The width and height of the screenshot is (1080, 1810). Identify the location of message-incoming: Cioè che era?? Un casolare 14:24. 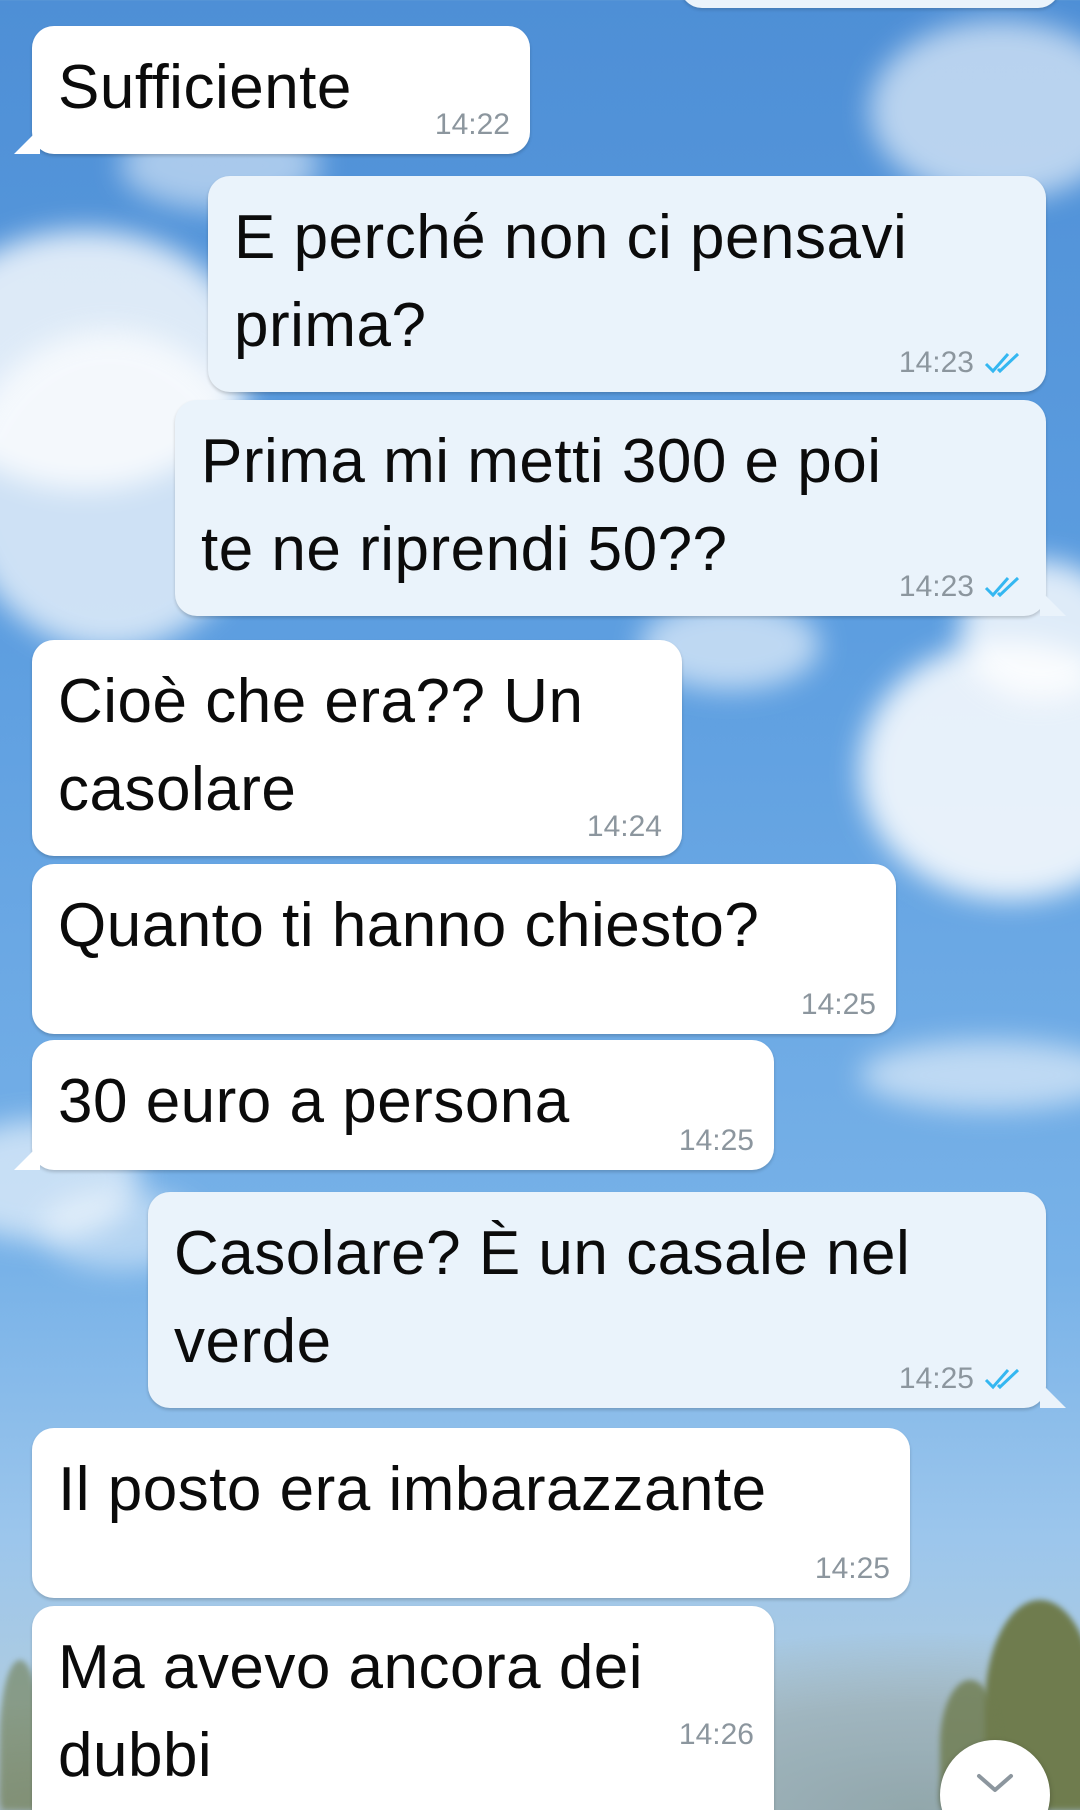
(357, 748).